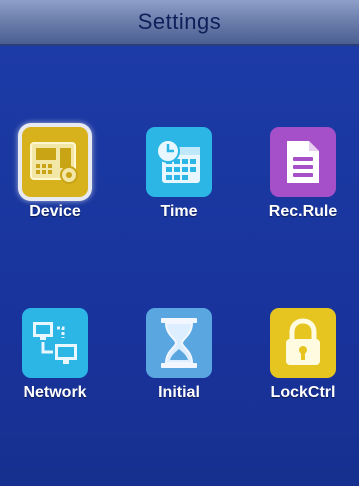  Describe the element at coordinates (179, 343) in the screenshot. I see `hourglass-icon` at that location.